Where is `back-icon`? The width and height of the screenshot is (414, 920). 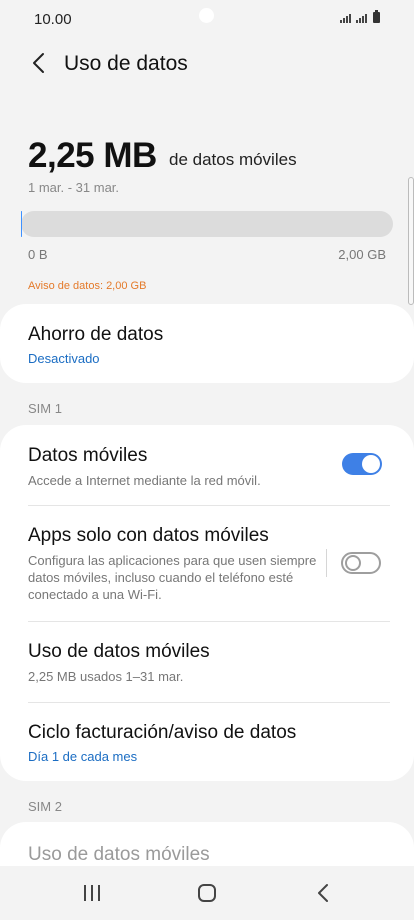 back-icon is located at coordinates (323, 893).